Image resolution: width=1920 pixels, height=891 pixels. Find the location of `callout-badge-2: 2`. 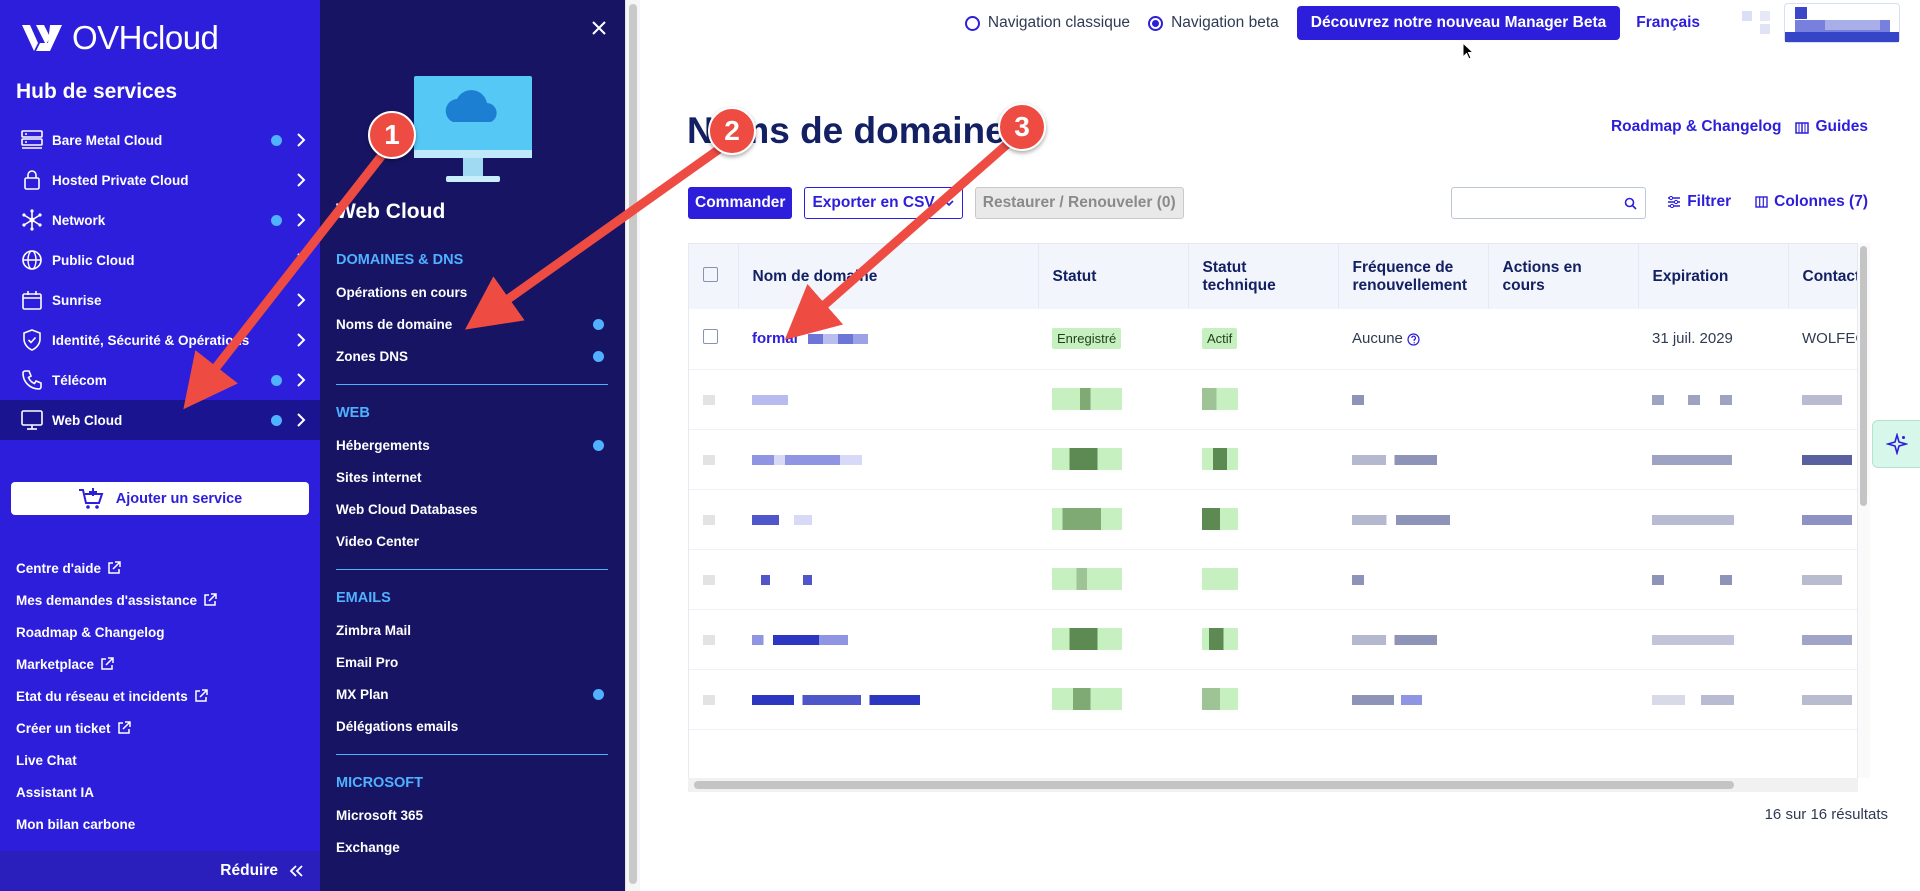

callout-badge-2: 2 is located at coordinates (732, 131).